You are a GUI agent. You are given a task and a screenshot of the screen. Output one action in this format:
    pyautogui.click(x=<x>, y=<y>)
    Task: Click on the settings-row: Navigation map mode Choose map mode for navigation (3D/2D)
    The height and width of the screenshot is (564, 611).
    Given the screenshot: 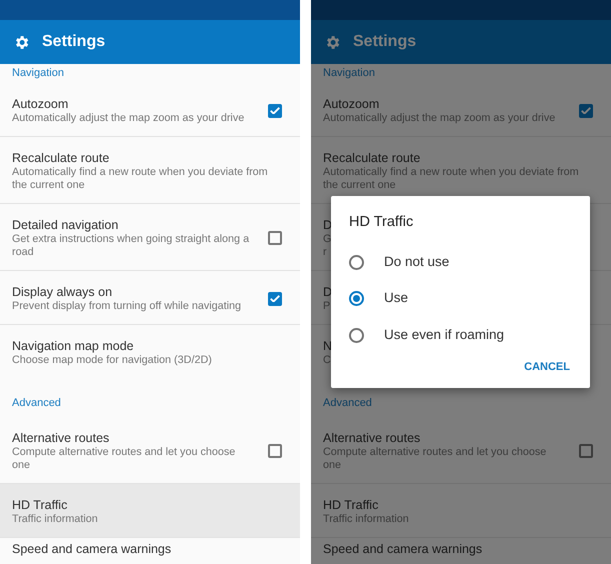 What is the action you would take?
    pyautogui.click(x=150, y=351)
    